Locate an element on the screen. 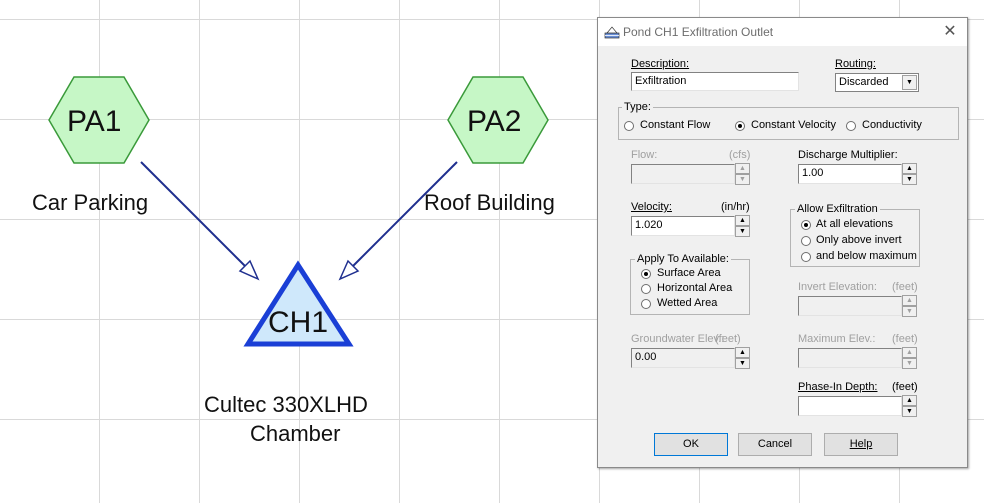 The image size is (984, 503). invert-elevation-label: Invert Elevation: is located at coordinates (837, 287).